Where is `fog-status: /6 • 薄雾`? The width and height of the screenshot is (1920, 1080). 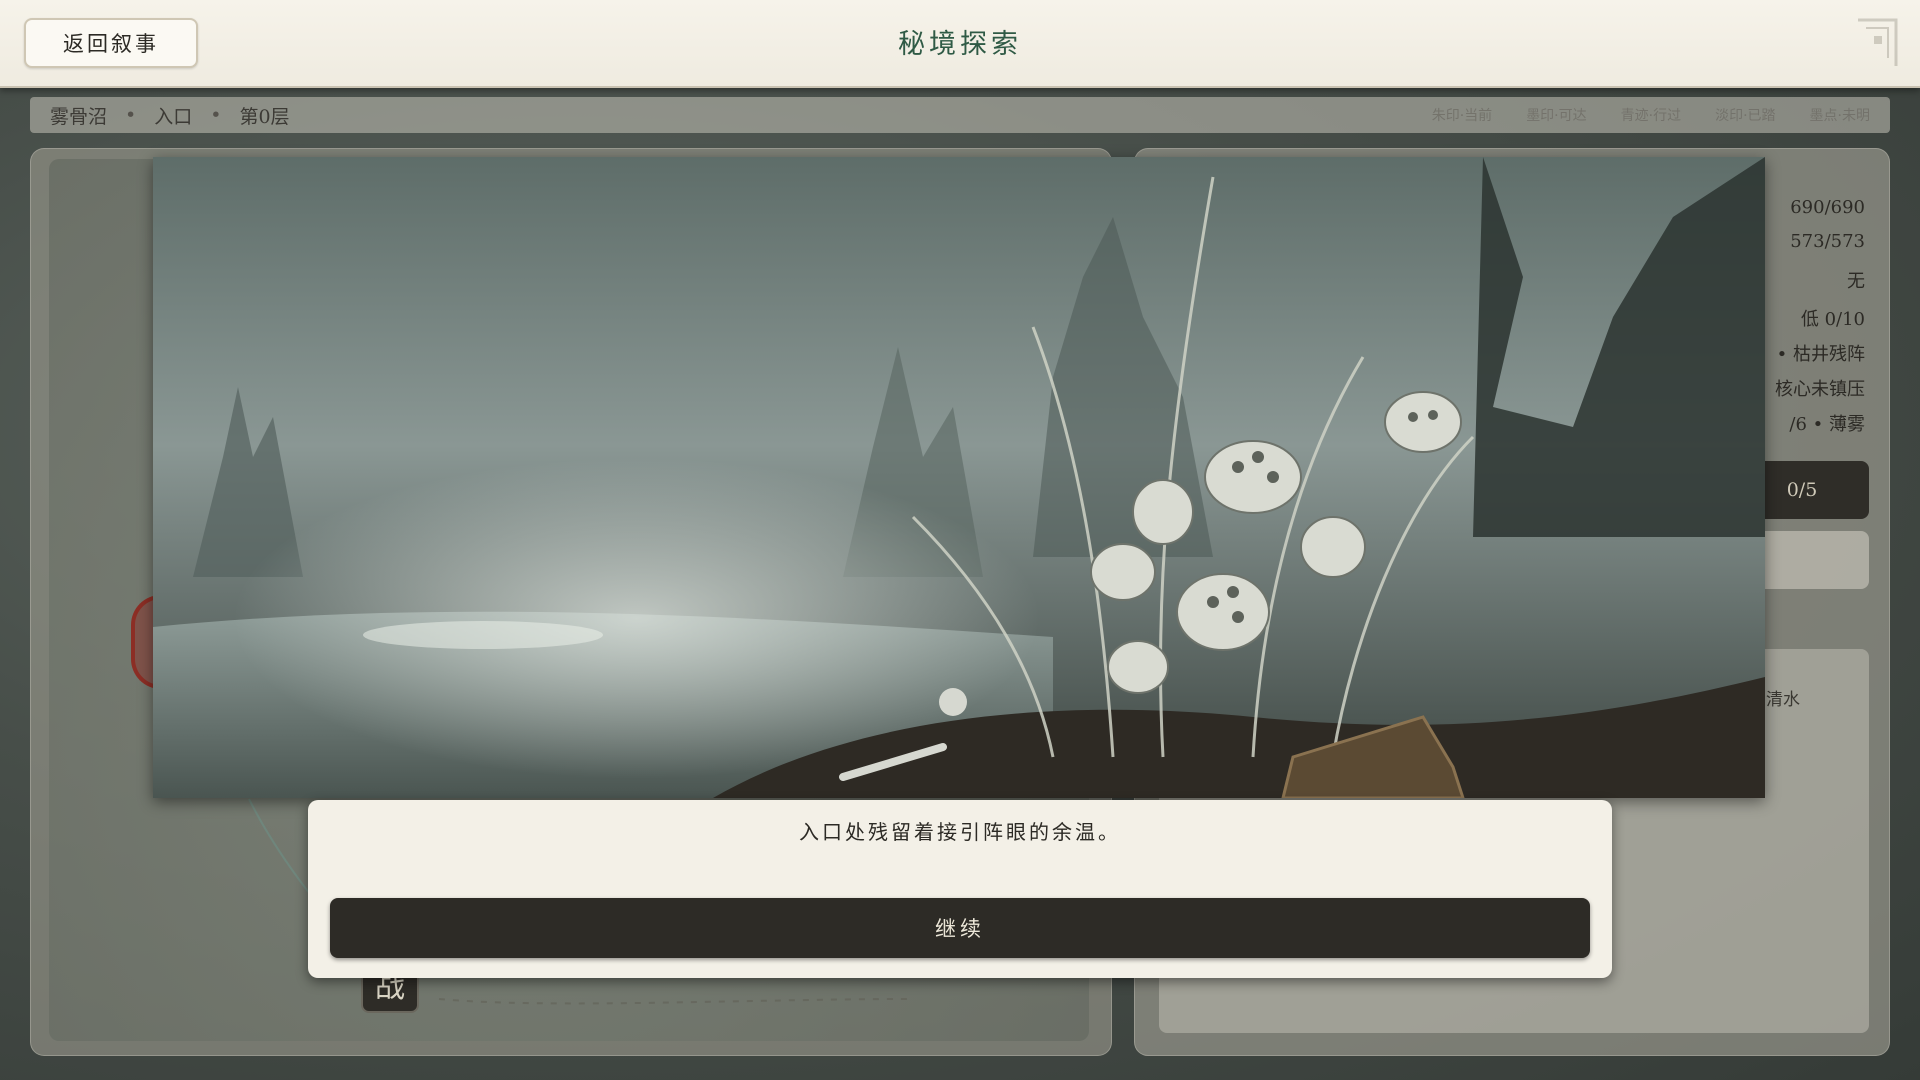
fog-status: /6 • 薄雾 is located at coordinates (1827, 424).